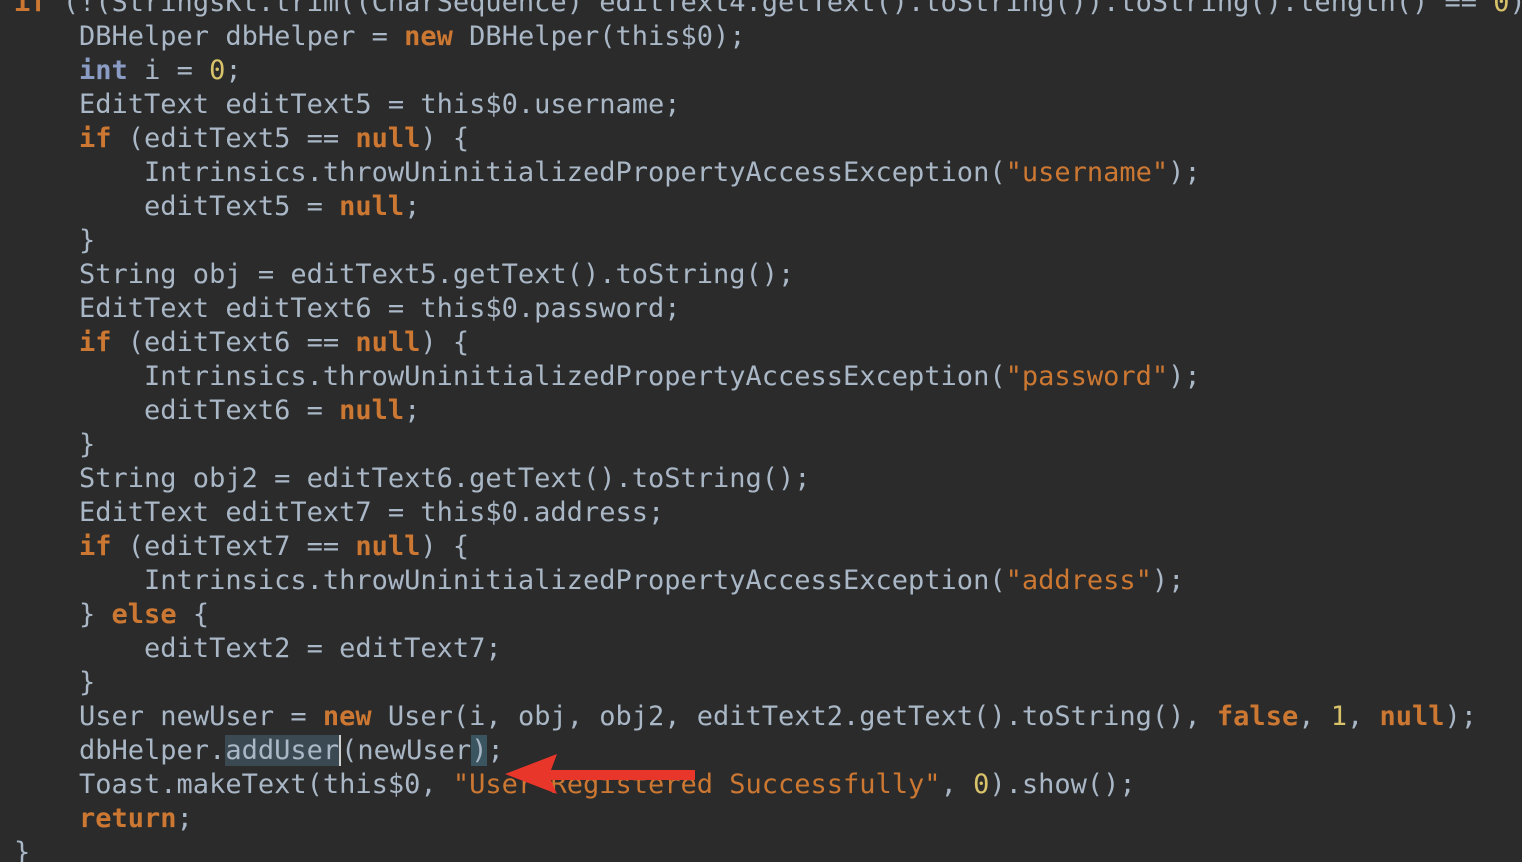  Describe the element at coordinates (348, 750) in the screenshot. I see `code-token: (` at that location.